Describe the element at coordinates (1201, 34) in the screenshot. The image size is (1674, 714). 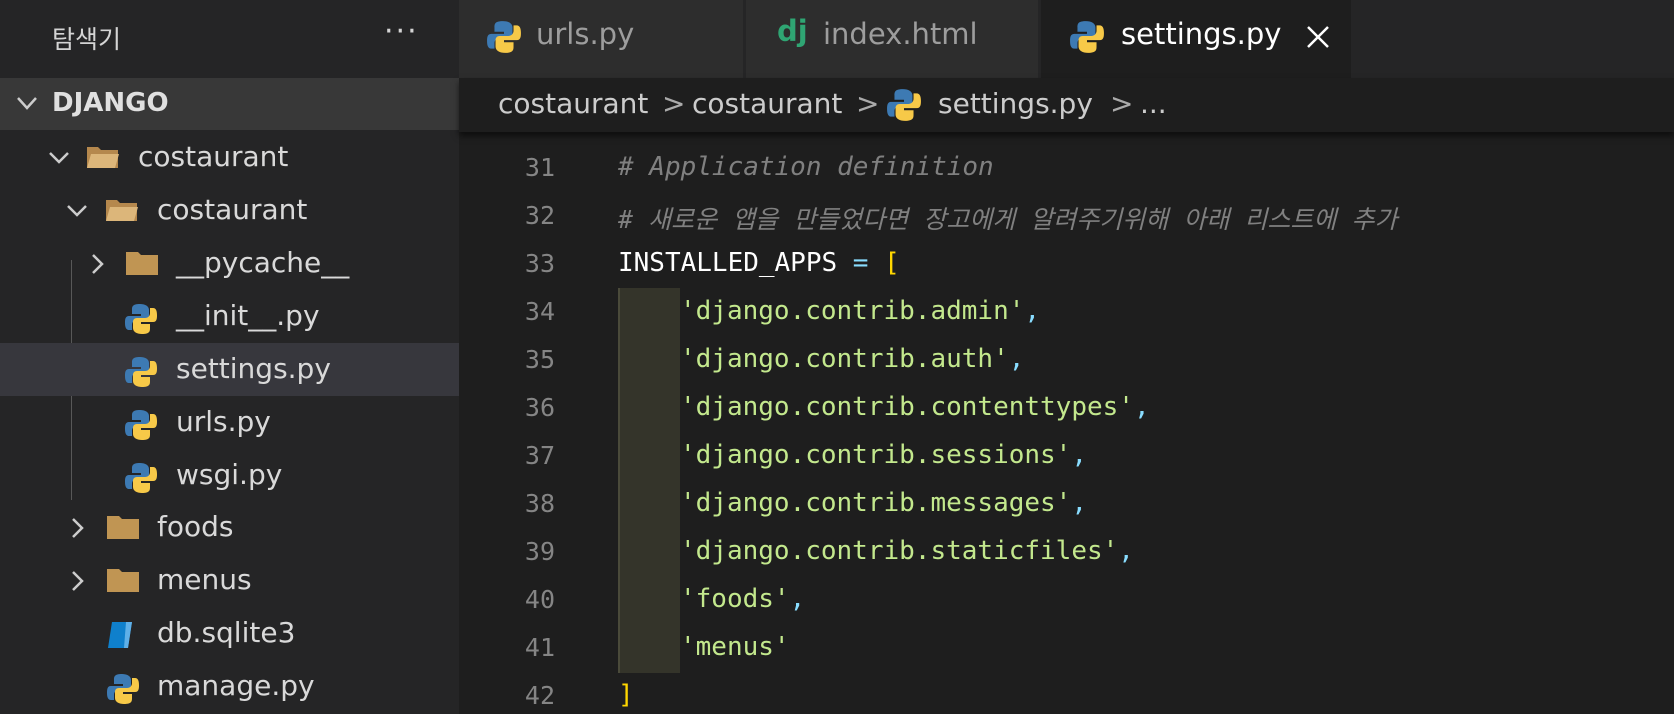
I see `tab-label: settings.py` at that location.